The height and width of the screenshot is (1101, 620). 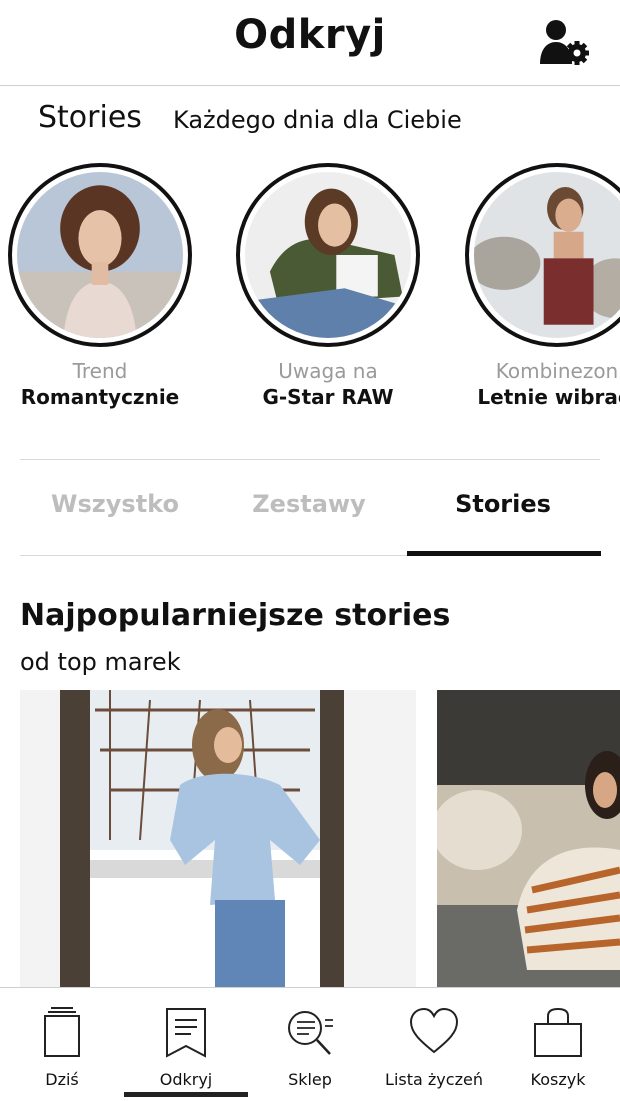 I want to click on nav-label: Sklep, so click(x=310, y=1079).